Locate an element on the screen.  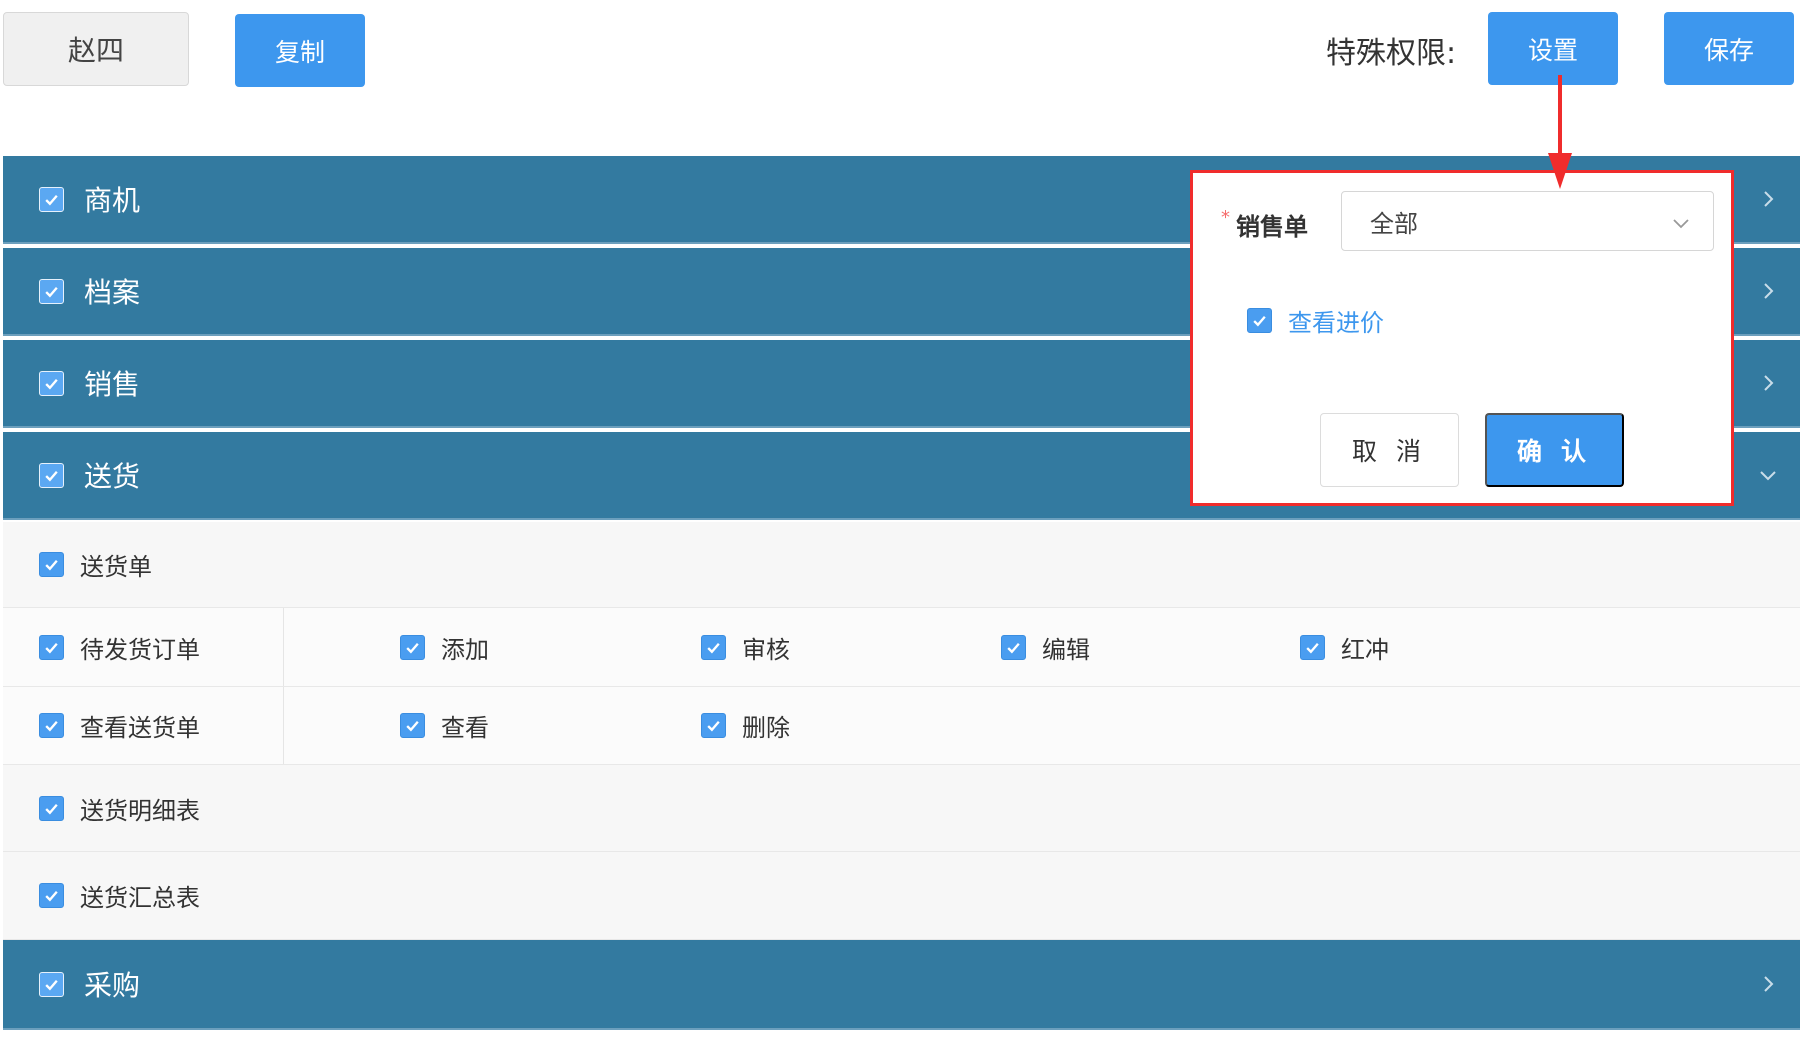
category-label: 档案 is located at coordinates (112, 292).